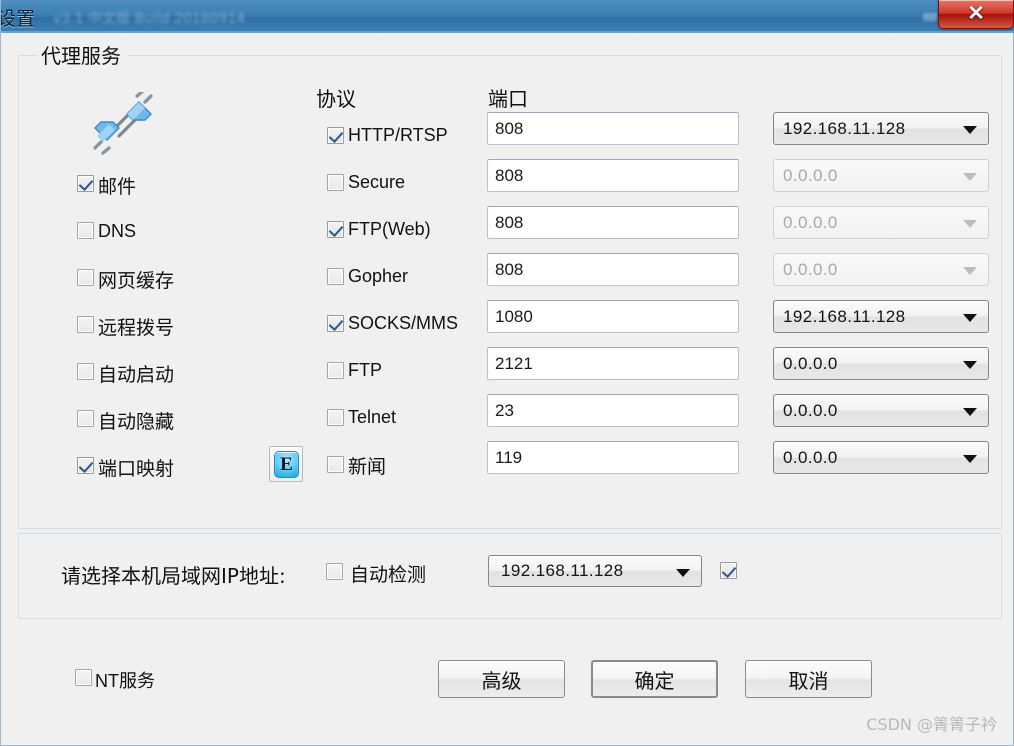 The image size is (1014, 746). What do you see at coordinates (117, 231) in the screenshot?
I see `left-option-label: DNS` at bounding box center [117, 231].